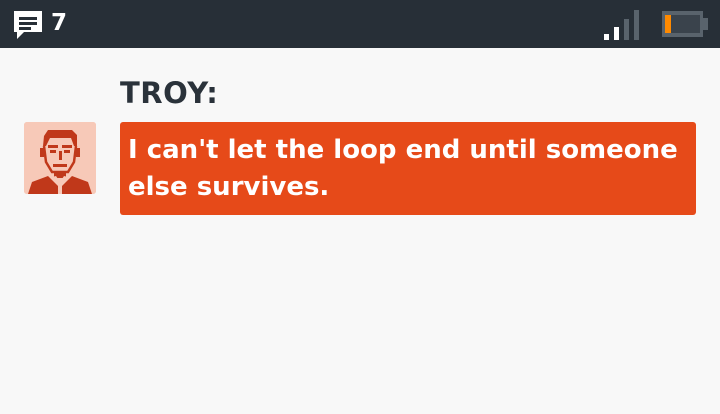 Image resolution: width=720 pixels, height=414 pixels. I want to click on troy-portrait-icon, so click(60, 158).